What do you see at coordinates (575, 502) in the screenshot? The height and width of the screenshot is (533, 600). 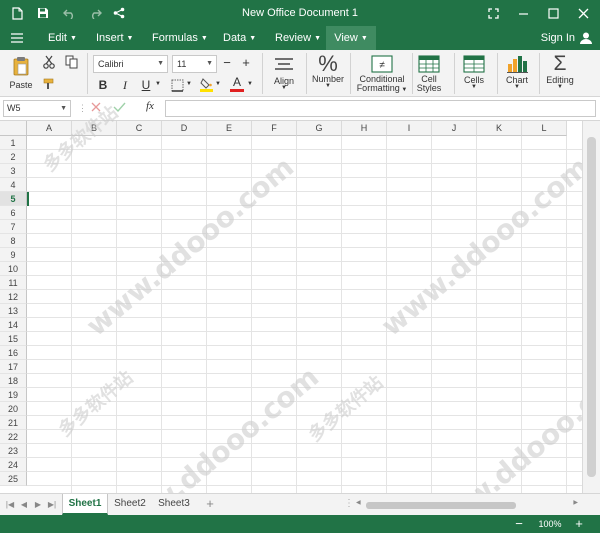 I see `scroll-right-icon: ▶` at bounding box center [575, 502].